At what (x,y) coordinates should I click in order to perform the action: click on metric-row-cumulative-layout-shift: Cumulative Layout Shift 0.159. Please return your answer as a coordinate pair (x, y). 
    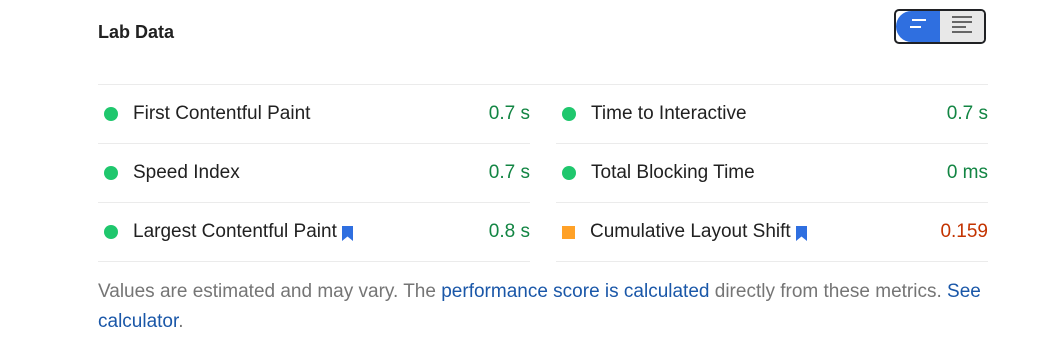
    Looking at the image, I should click on (772, 232).